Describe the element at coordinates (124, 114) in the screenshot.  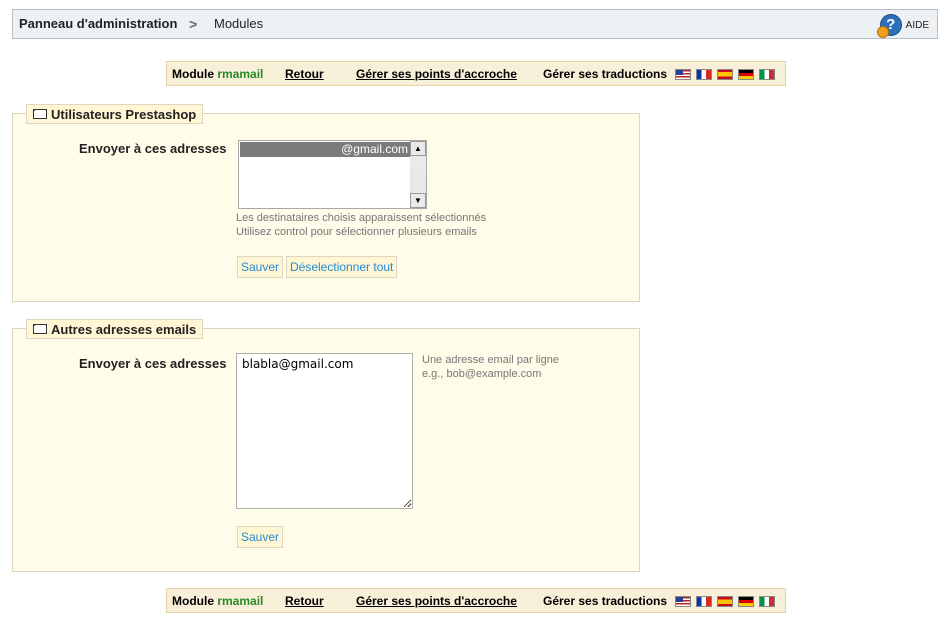
I see `prestashop-users-legend-text: Utilisateurs Prestashop` at that location.